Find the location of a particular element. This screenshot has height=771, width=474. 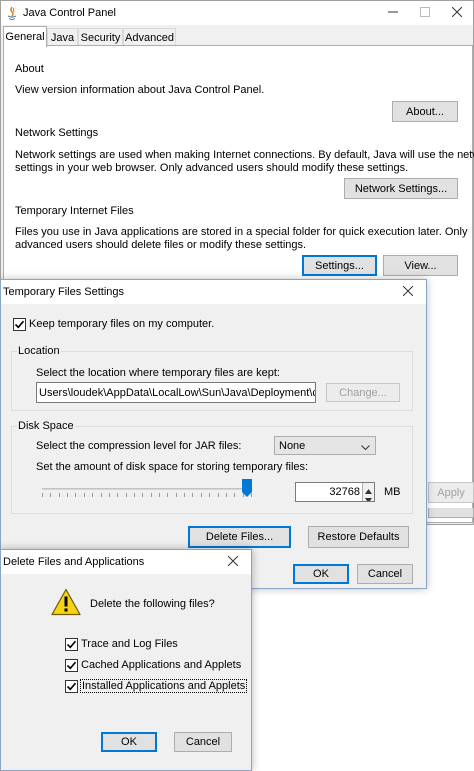

cached-apps-checkbox is located at coordinates (71, 665).